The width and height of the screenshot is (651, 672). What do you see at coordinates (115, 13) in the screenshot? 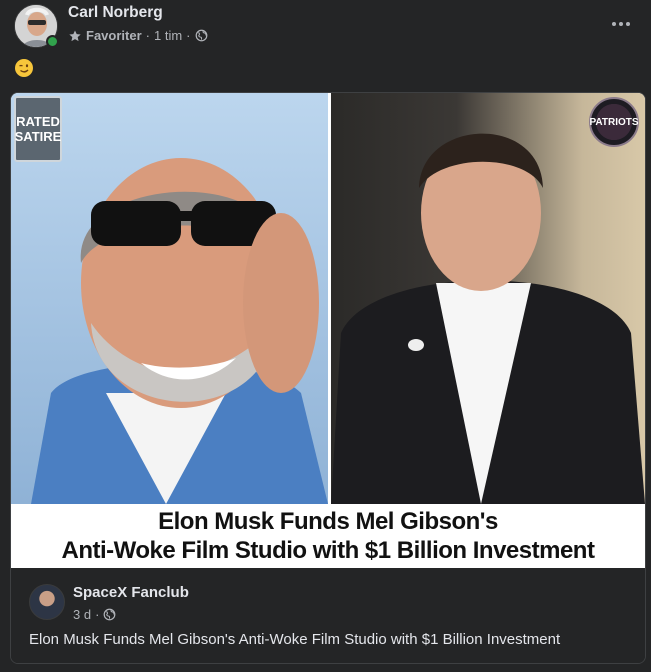
I see `author-name: Carl Norberg` at bounding box center [115, 13].